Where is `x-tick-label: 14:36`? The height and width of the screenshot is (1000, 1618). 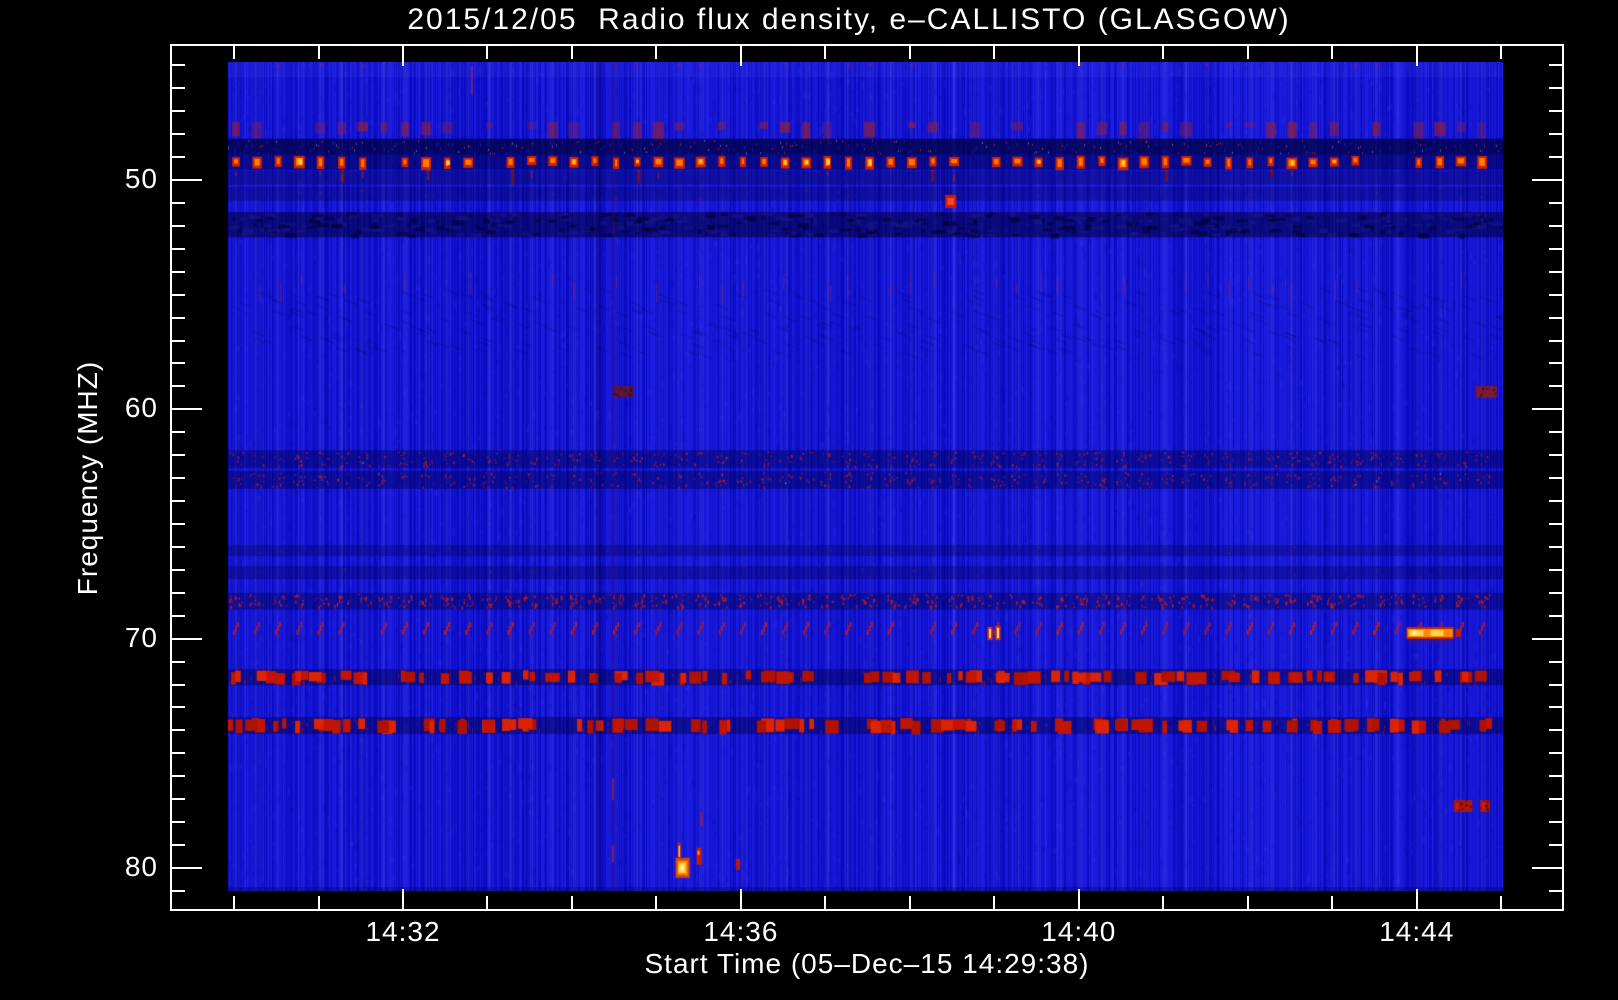
x-tick-label: 14:36 is located at coordinates (741, 931).